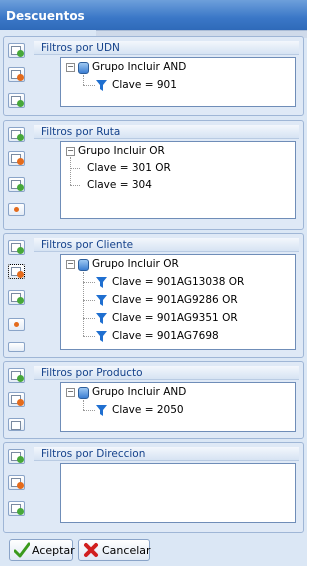 The height and width of the screenshot is (566, 320). Describe the element at coordinates (166, 454) in the screenshot. I see `direccion-panel-header: Filtros por Direccion` at that location.